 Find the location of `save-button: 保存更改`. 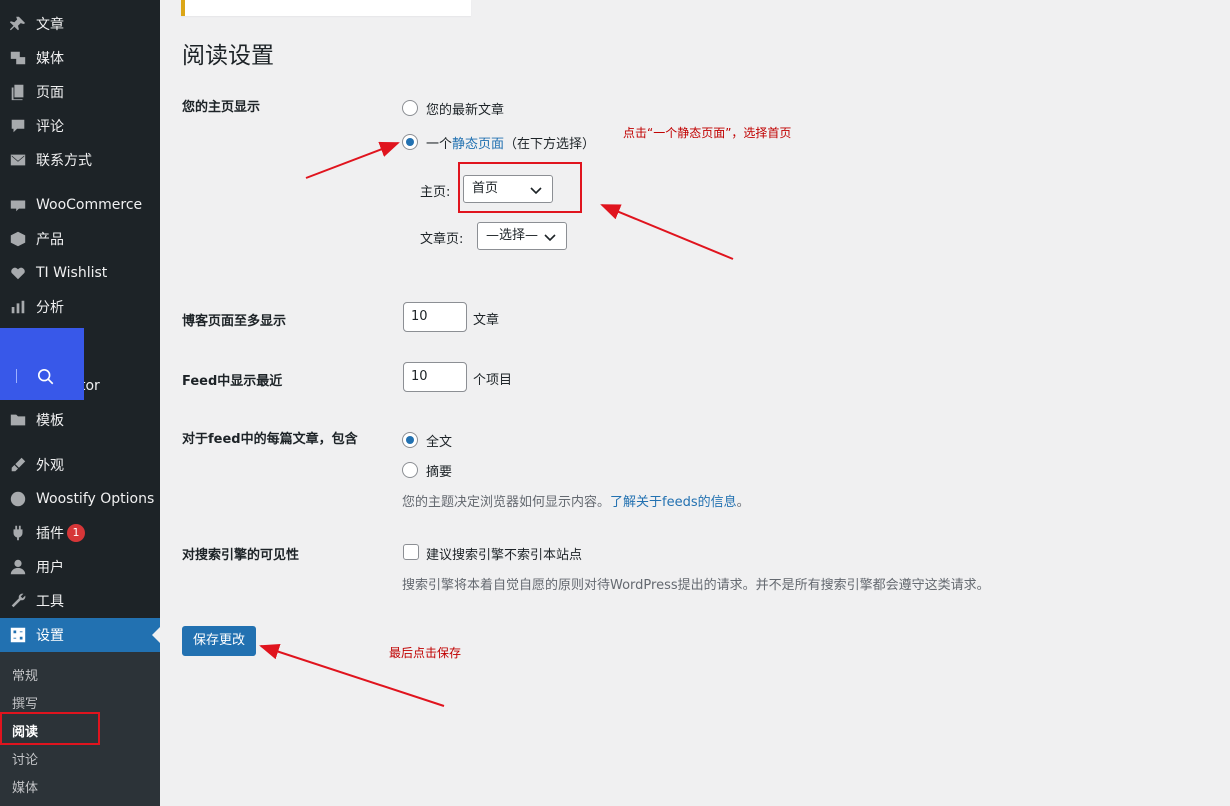

save-button: 保存更改 is located at coordinates (219, 641).